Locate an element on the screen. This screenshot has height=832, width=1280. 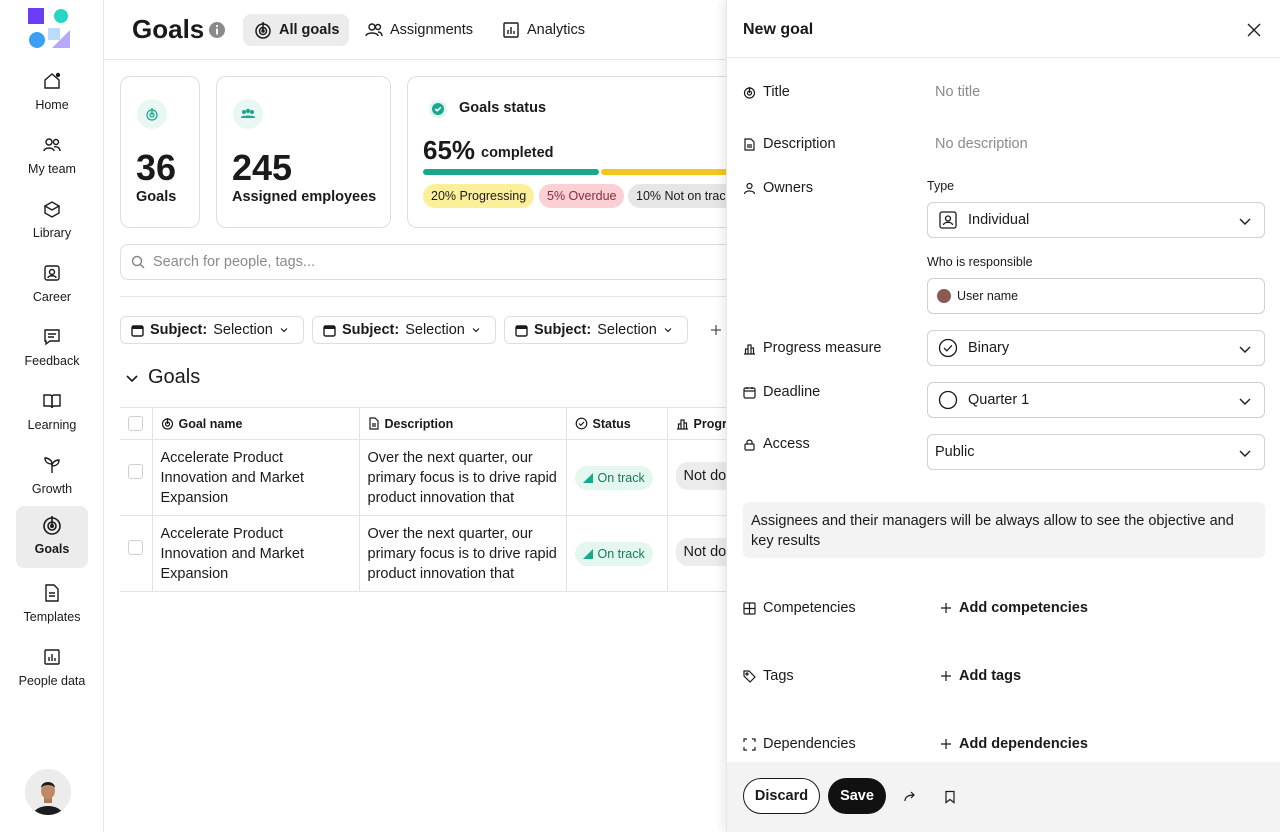
select-all-cell is located at coordinates (136, 423).